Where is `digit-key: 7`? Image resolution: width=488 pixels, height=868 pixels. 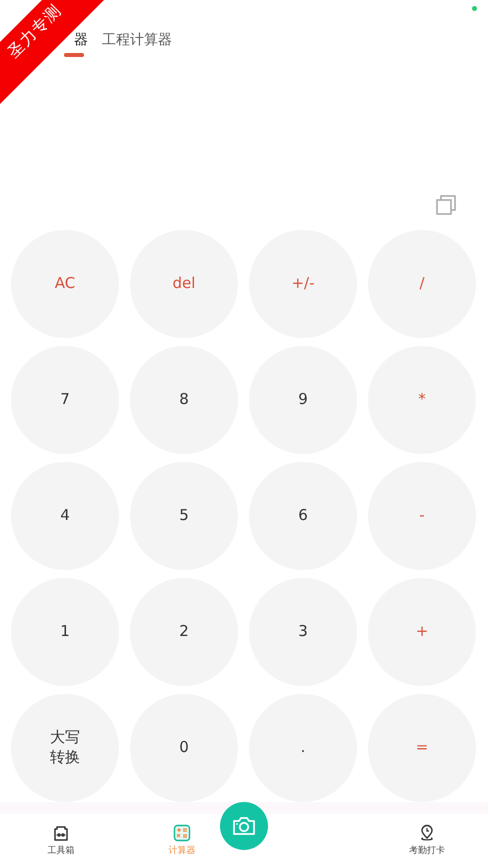
digit-key: 7 is located at coordinates (65, 400).